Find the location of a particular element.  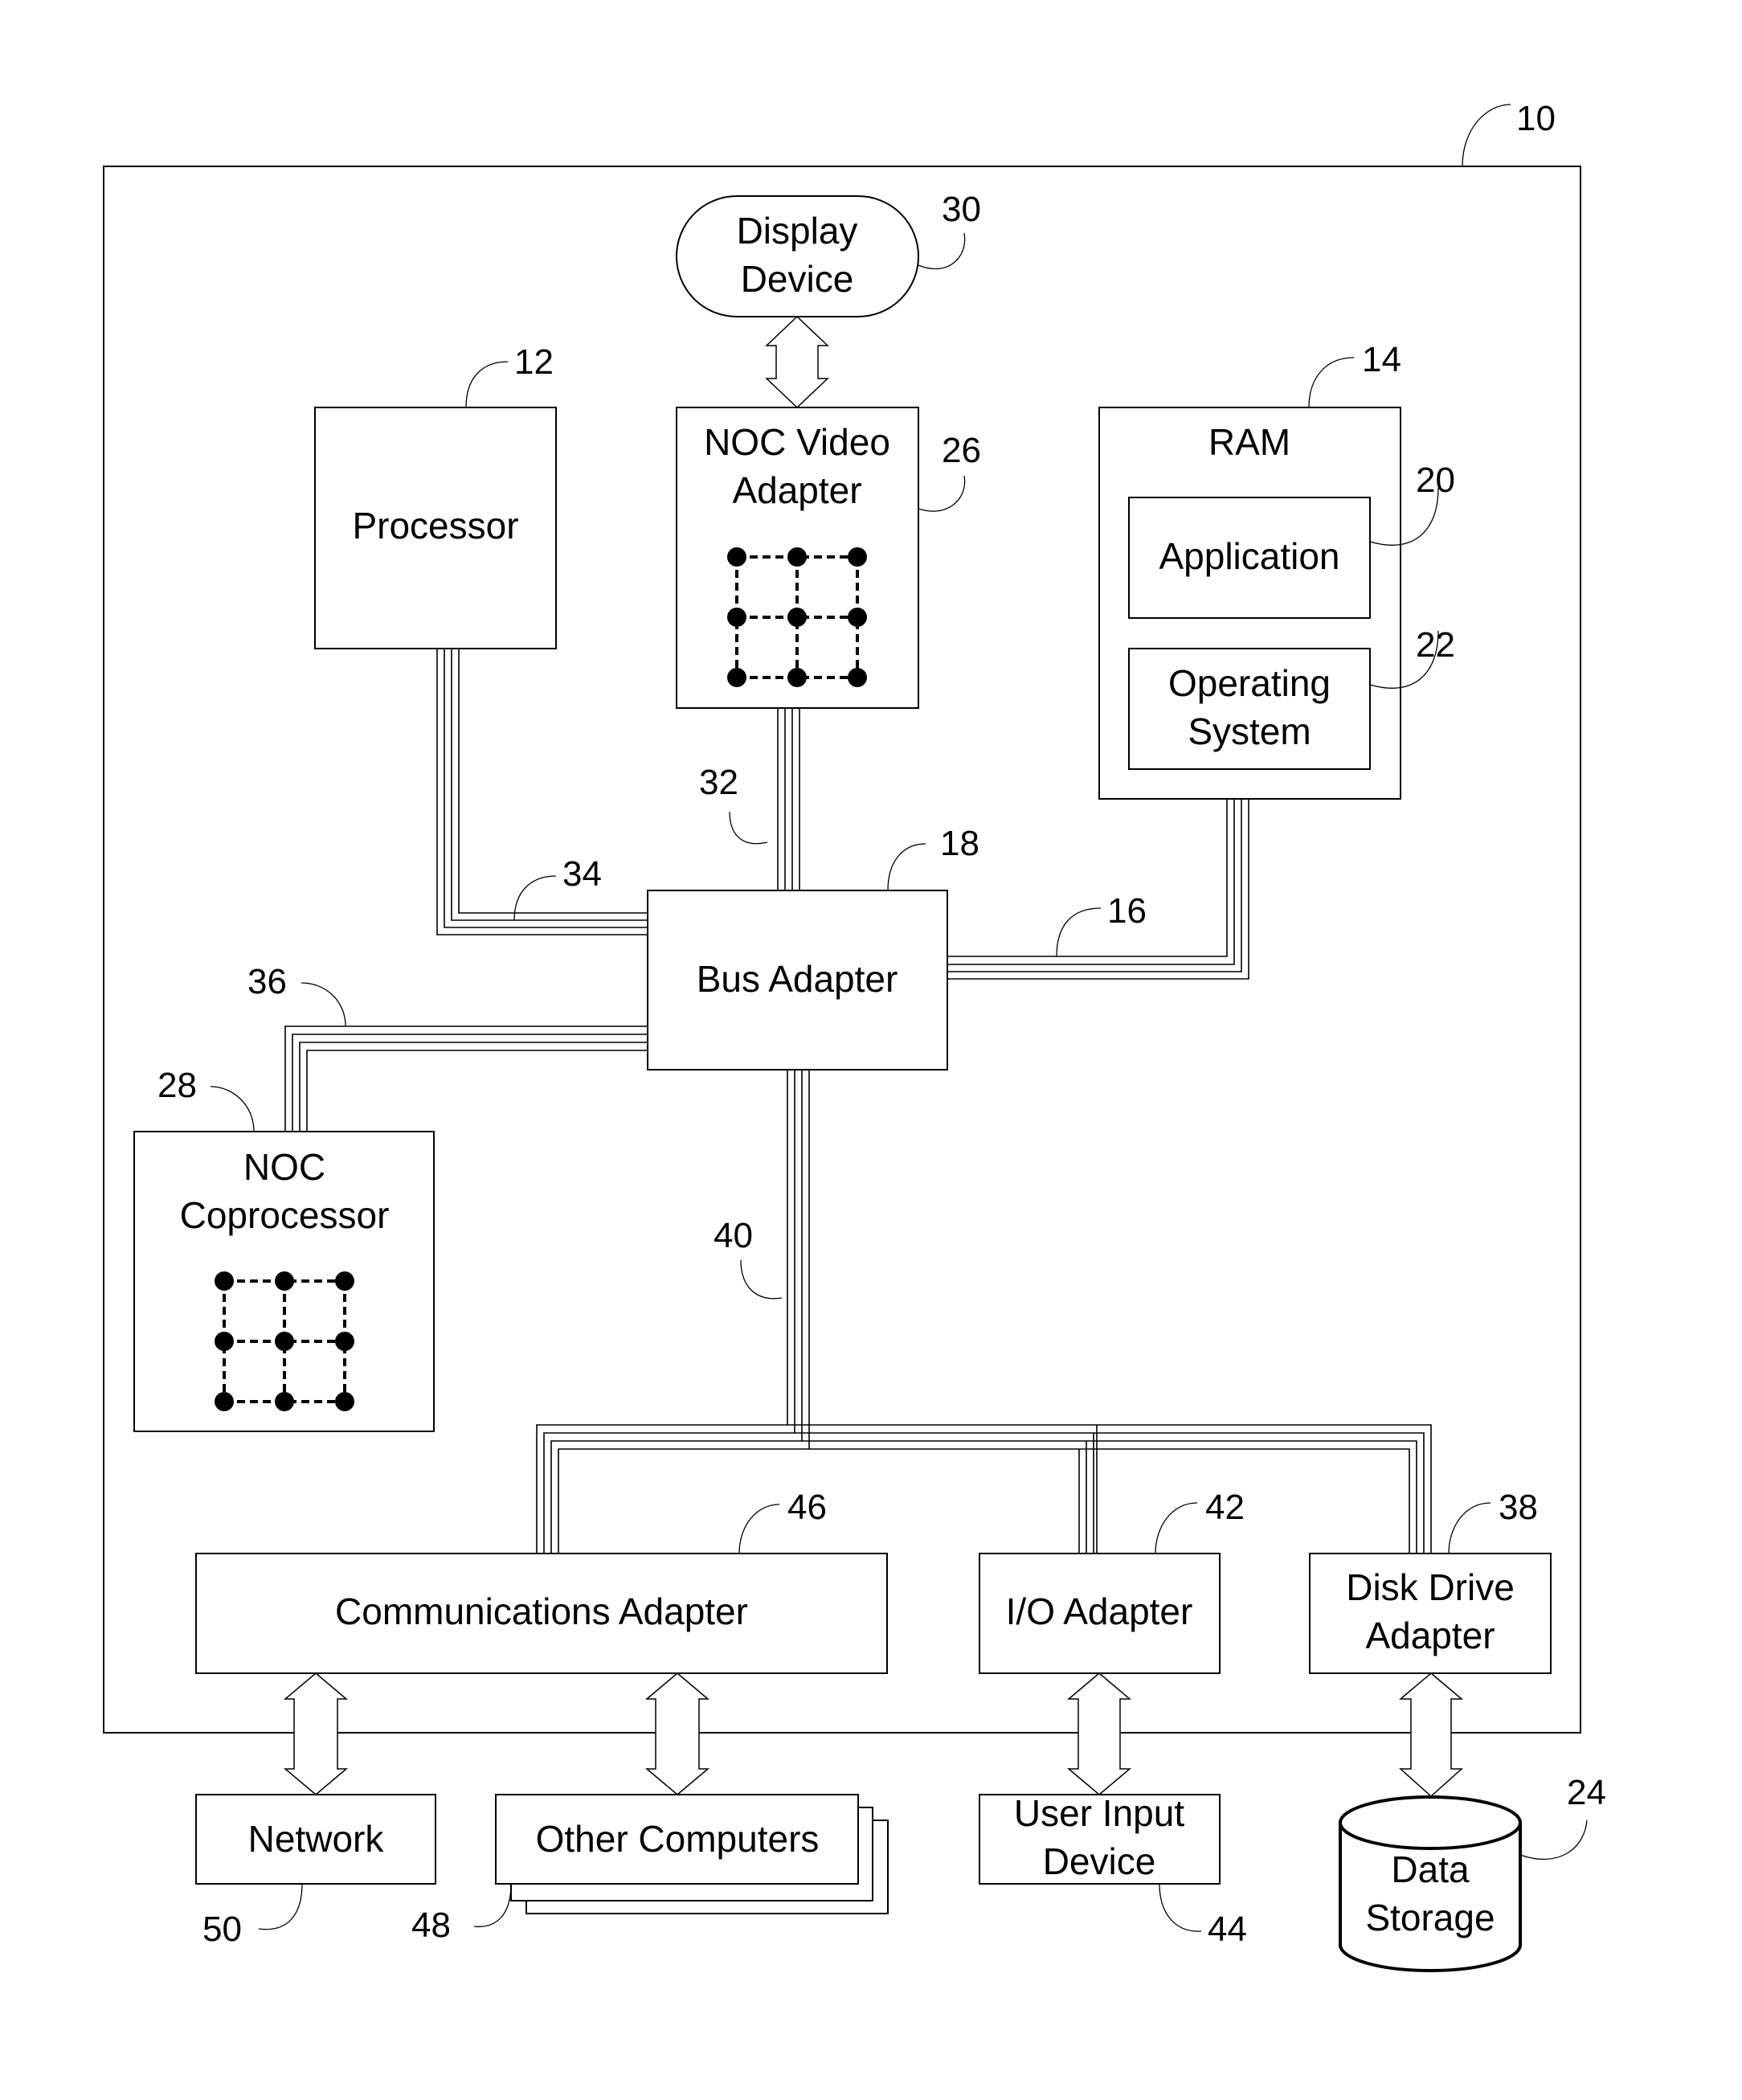

ref-label-32: 32 is located at coordinates (719, 782).